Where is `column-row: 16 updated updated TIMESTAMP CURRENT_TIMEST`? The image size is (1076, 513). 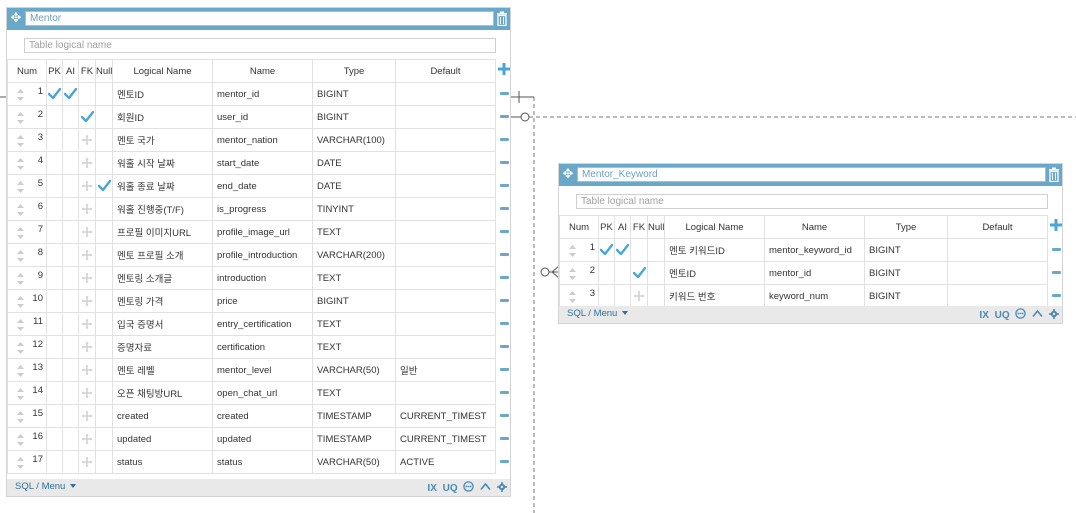
column-row: 16 updated updated TIMESTAMP CURRENT_TIMEST is located at coordinates (251, 439).